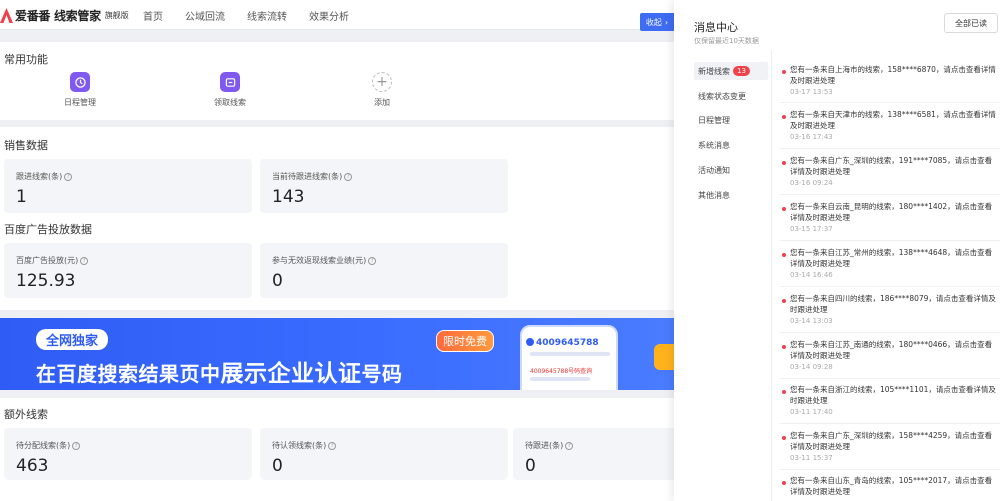  I want to click on stat-card-followed-leads: 跟进线索(条)? 1, so click(128, 186).